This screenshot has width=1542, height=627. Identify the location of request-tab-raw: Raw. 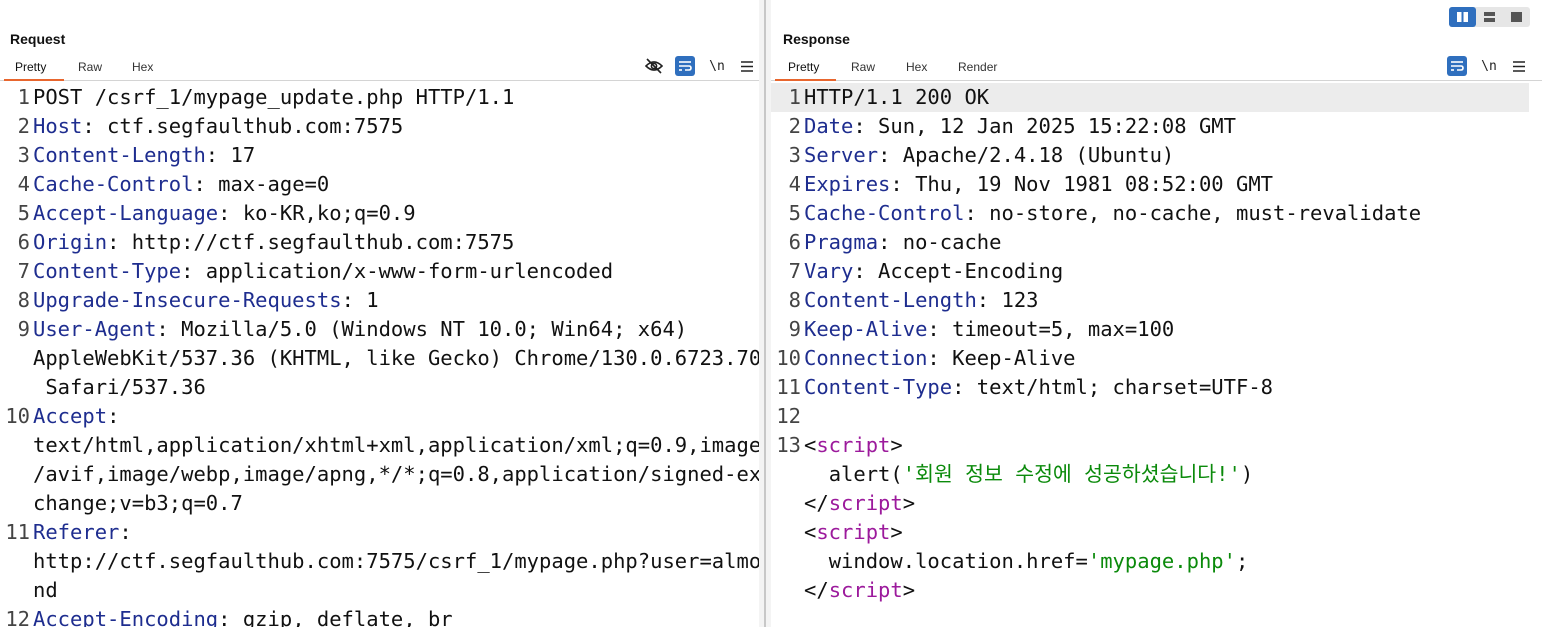
(90, 67).